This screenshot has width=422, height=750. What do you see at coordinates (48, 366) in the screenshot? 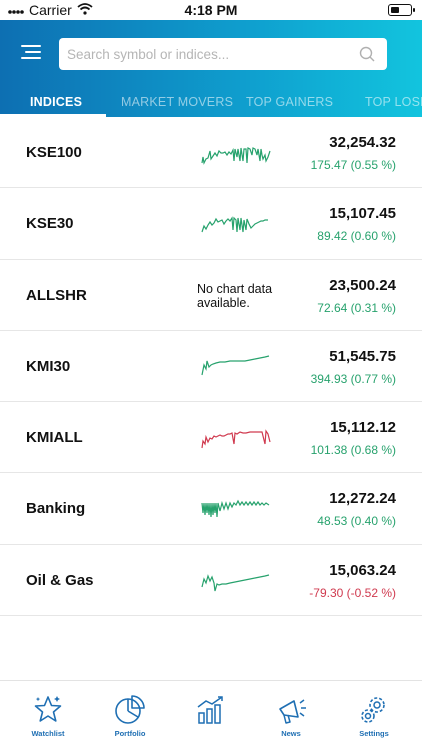
I see `index-name: KMI30` at bounding box center [48, 366].